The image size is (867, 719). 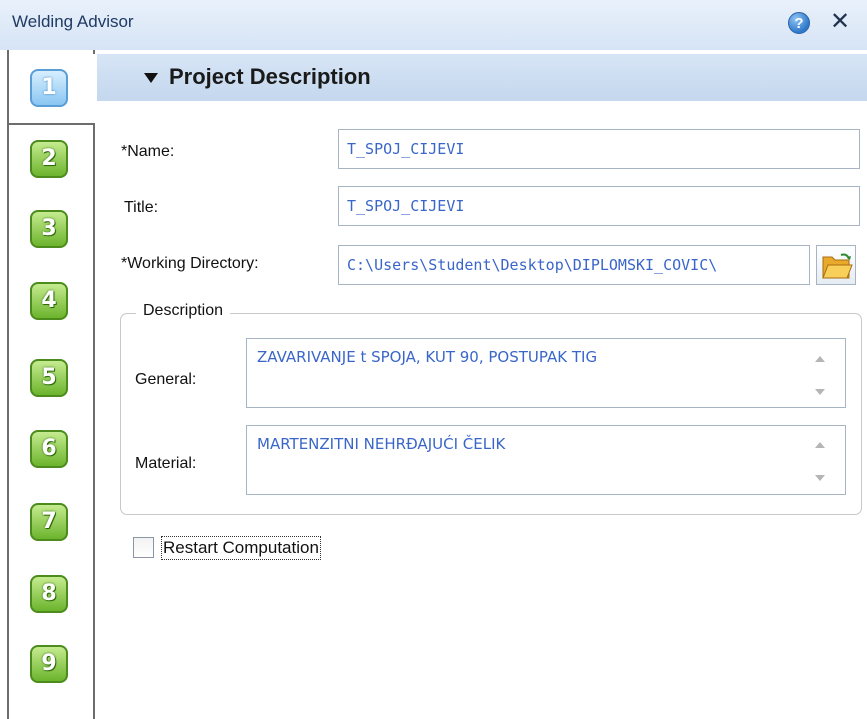 I want to click on step-1-button: 1, so click(x=49, y=88).